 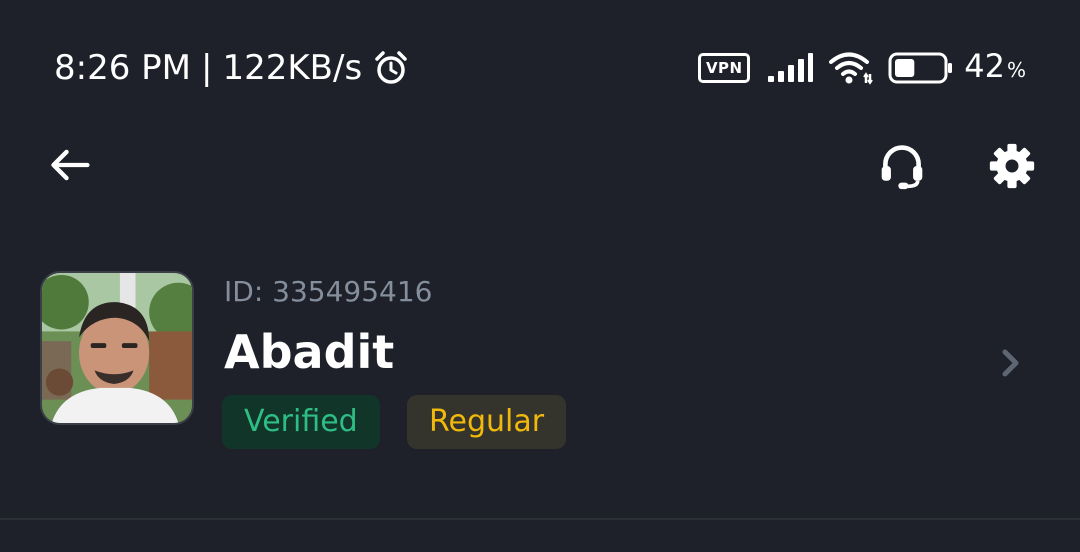 What do you see at coordinates (309, 352) in the screenshot?
I see `user-name: Abadit` at bounding box center [309, 352].